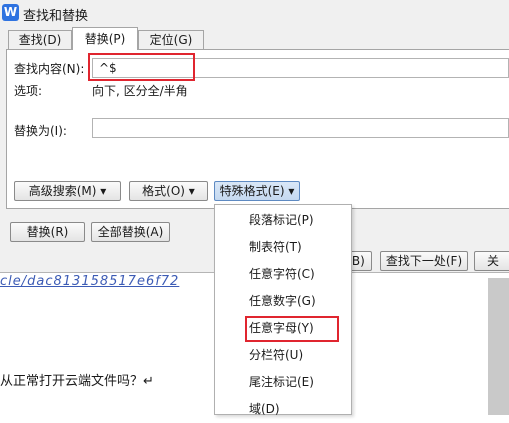  I want to click on menu-item-tab-char: 制表符(T), so click(283, 247).